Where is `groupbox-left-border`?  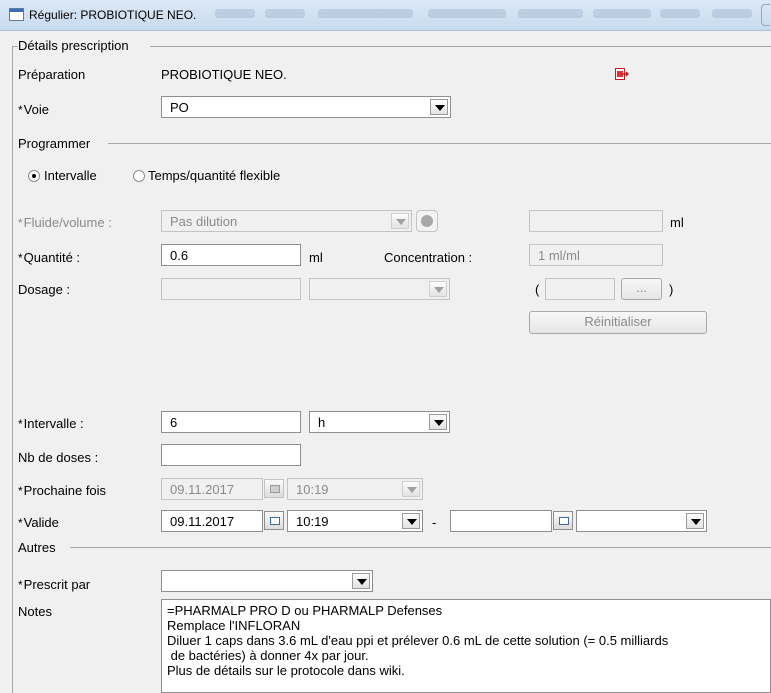 groupbox-left-border is located at coordinates (12, 369).